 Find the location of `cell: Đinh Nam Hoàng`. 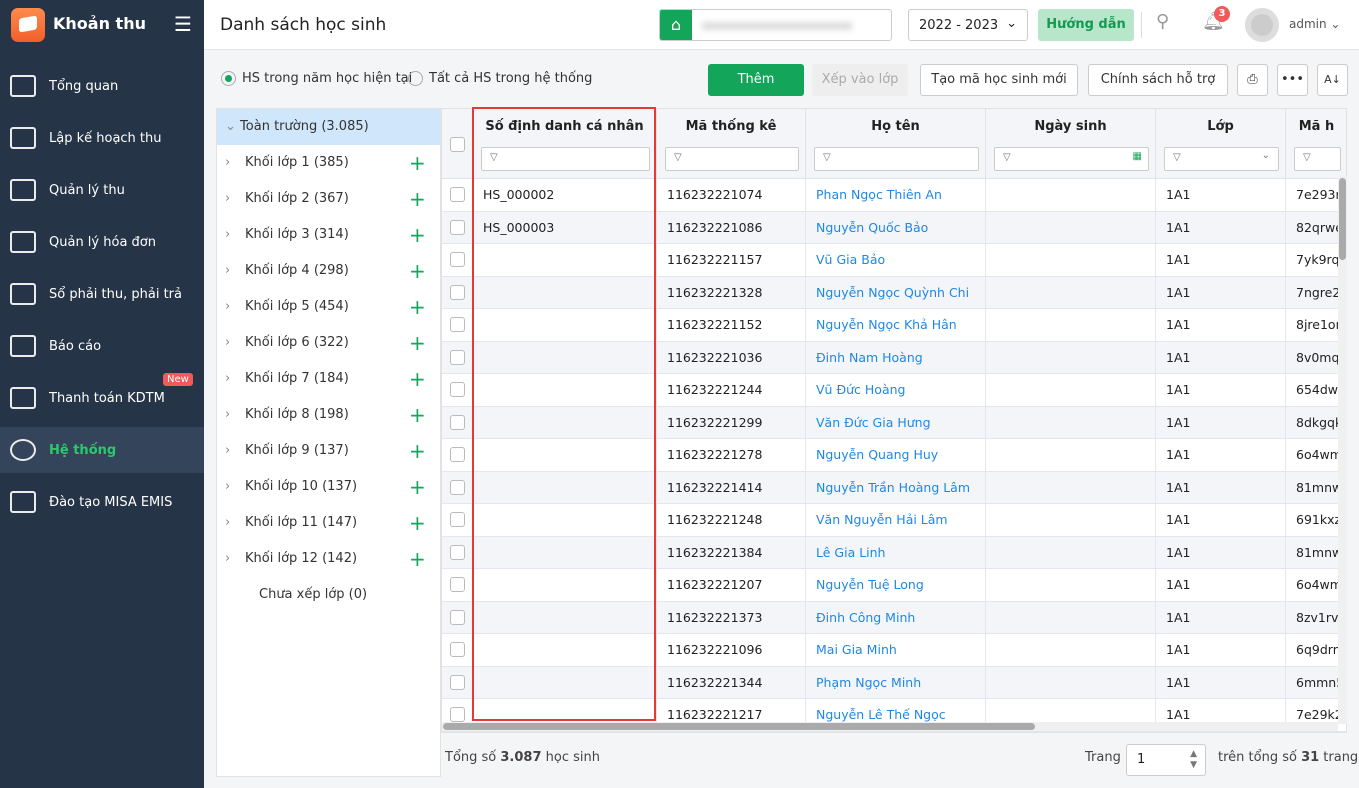

cell: Đinh Nam Hoàng is located at coordinates (896, 357).